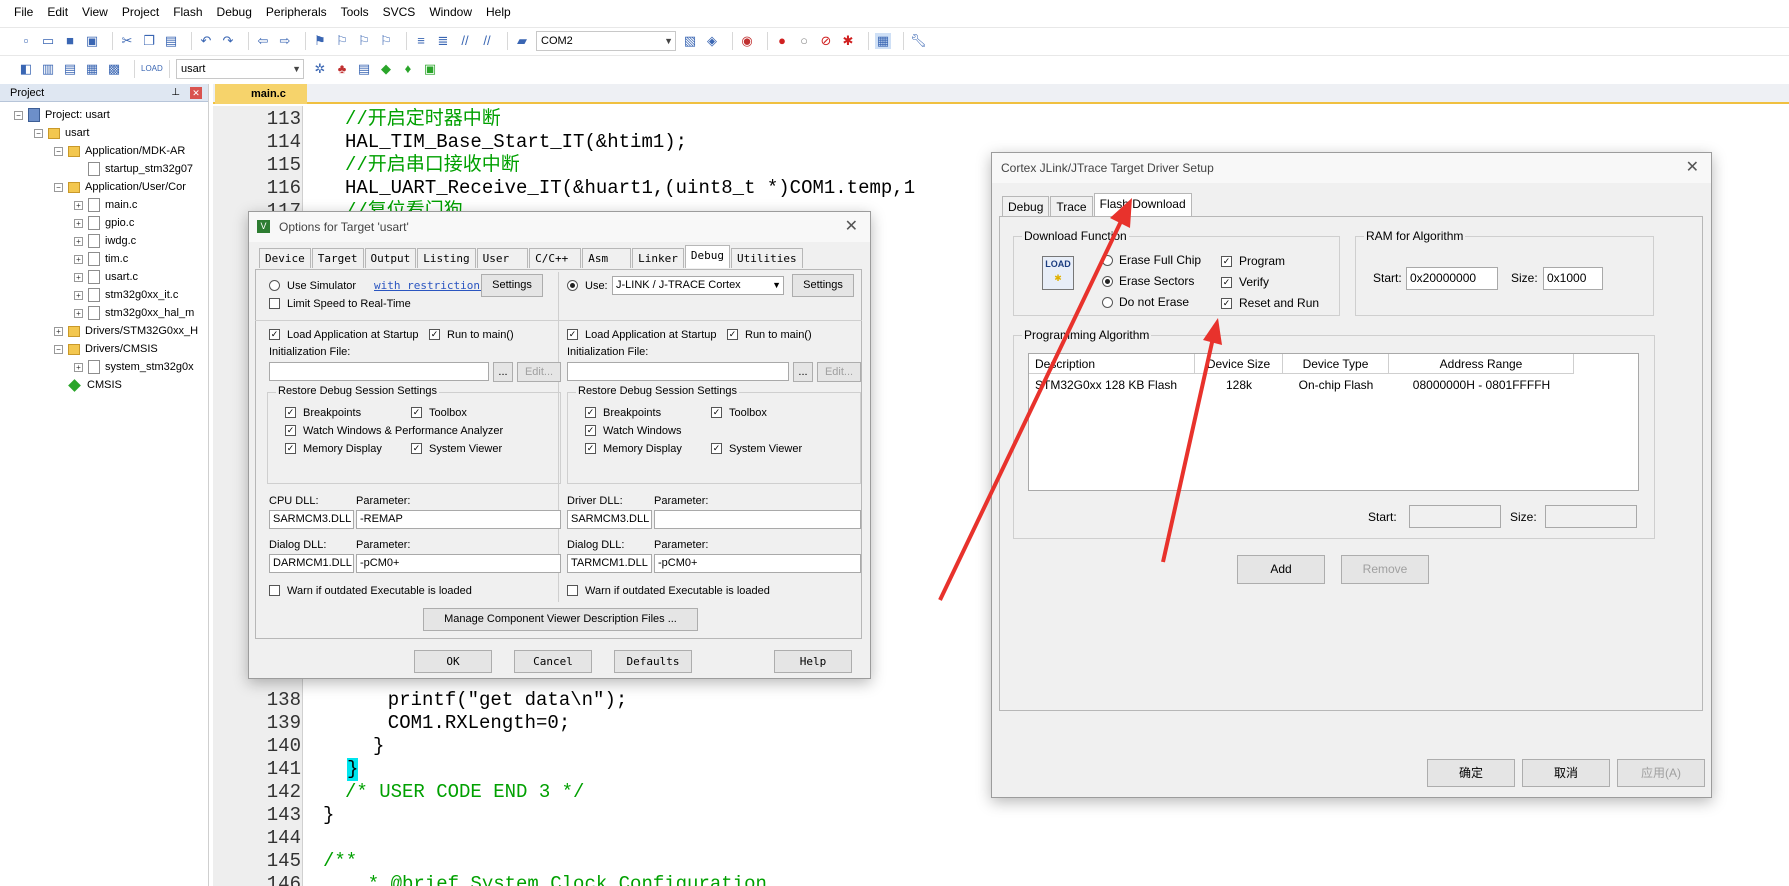  Describe the element at coordinates (813, 661) in the screenshot. I see `help-button: Help` at that location.